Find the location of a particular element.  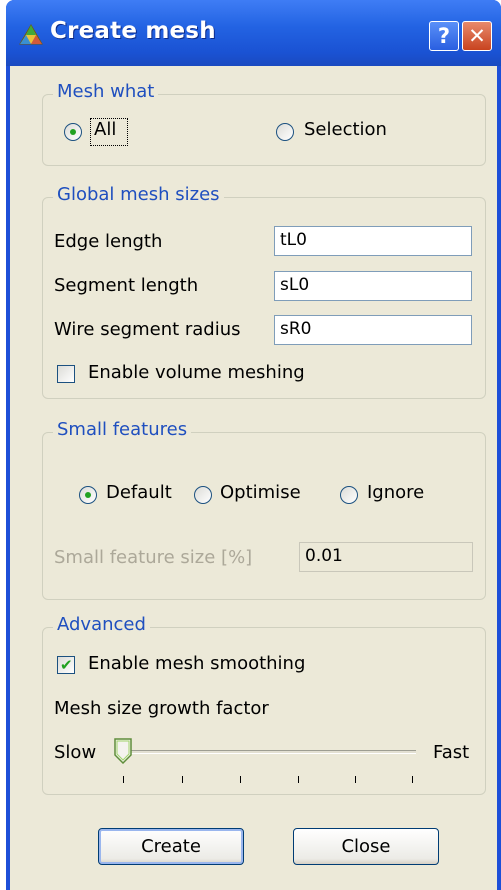

checkmark-icon: ✔ is located at coordinates (66, 665).